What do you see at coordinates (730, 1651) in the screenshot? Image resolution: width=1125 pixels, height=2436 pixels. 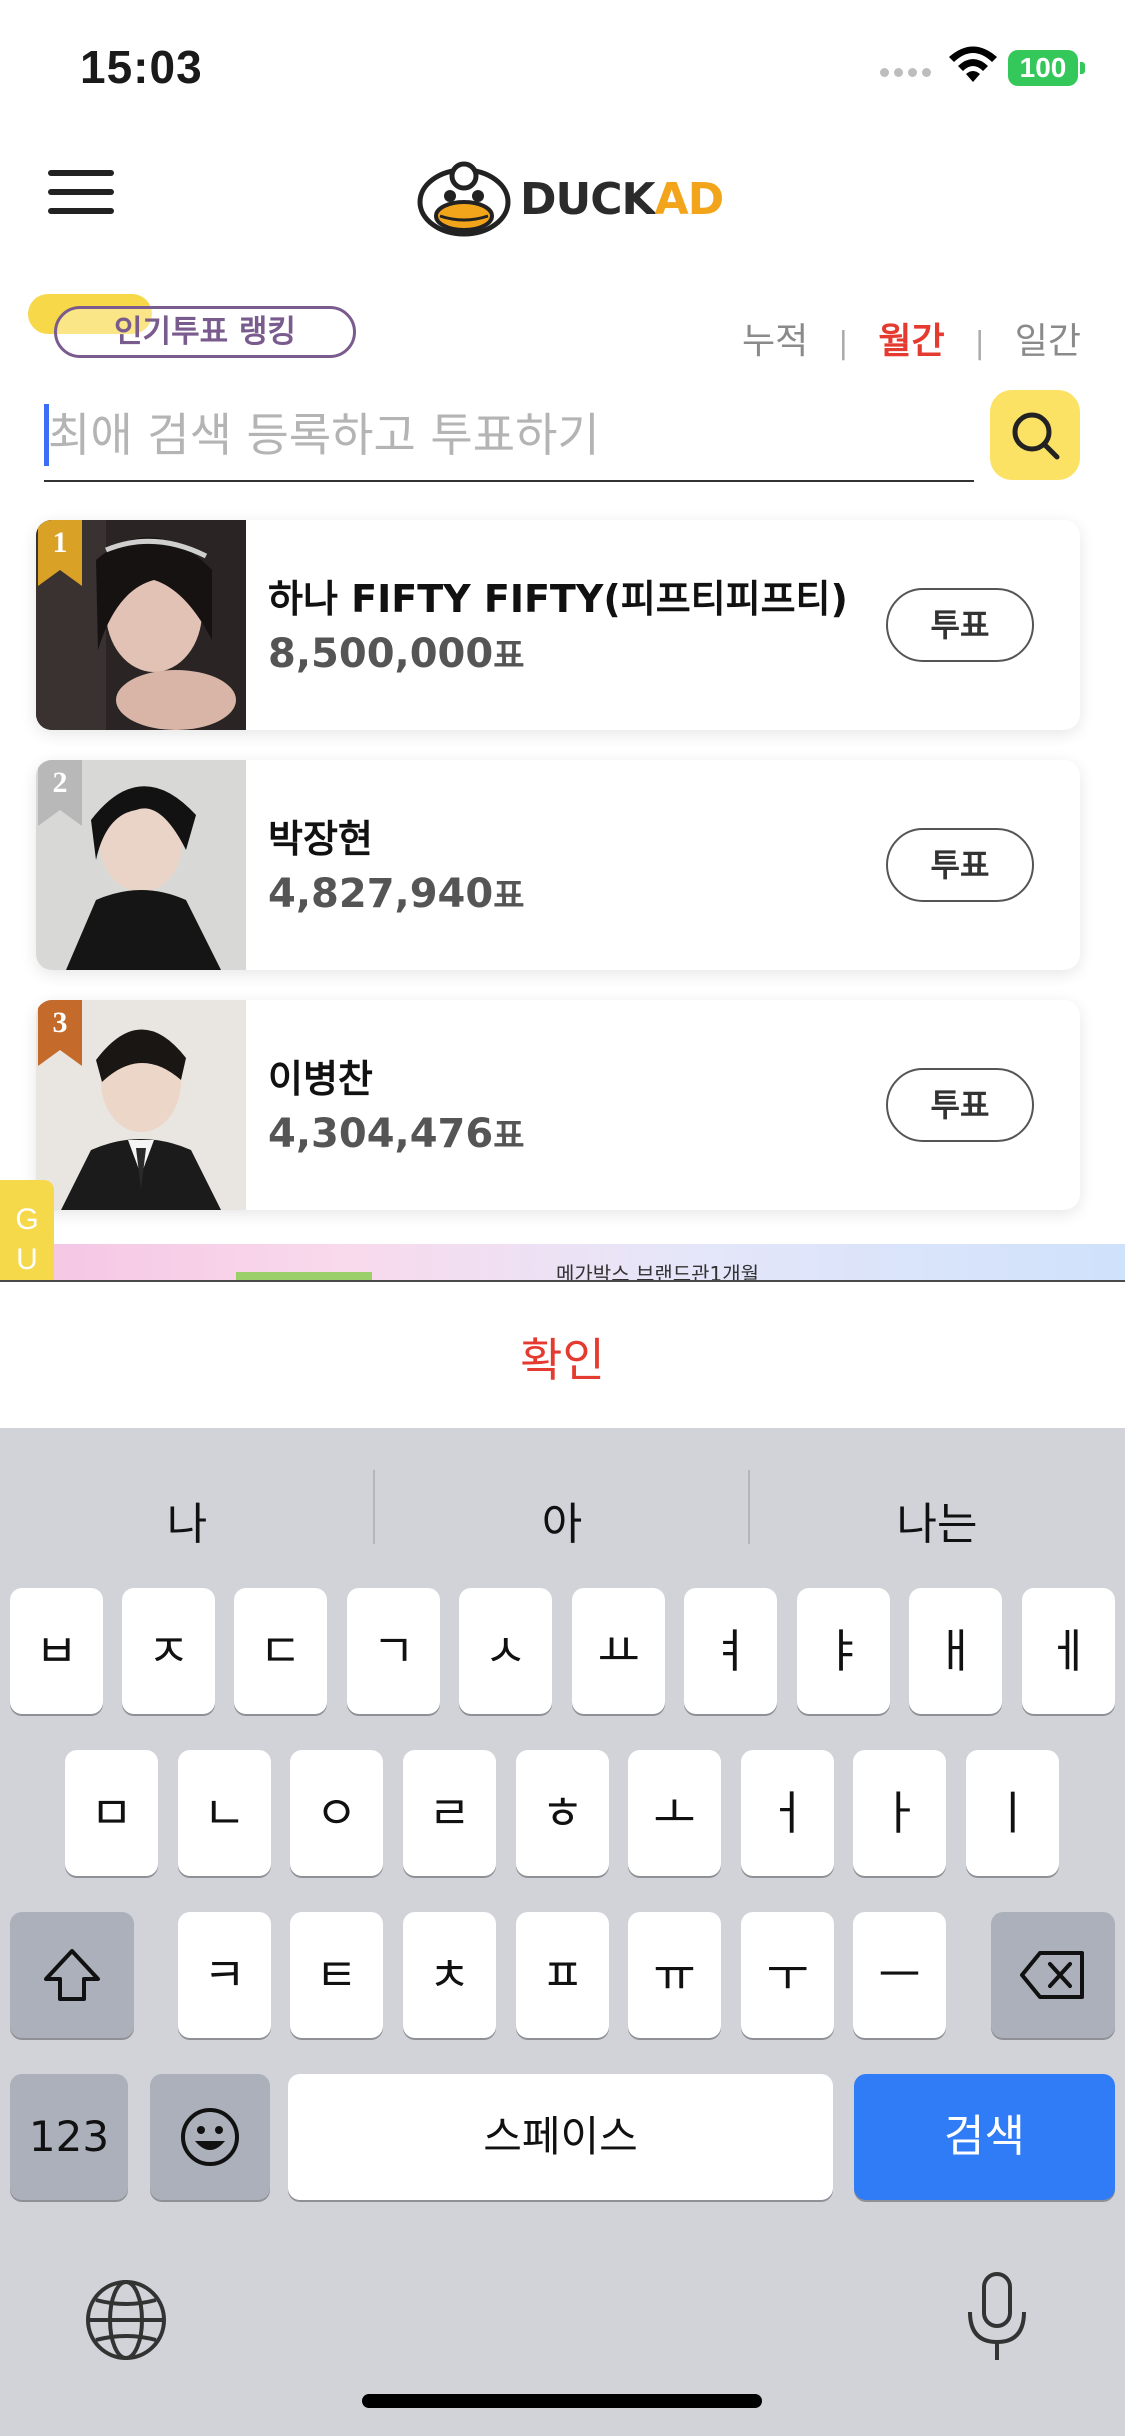 I see `key: ㅕ` at bounding box center [730, 1651].